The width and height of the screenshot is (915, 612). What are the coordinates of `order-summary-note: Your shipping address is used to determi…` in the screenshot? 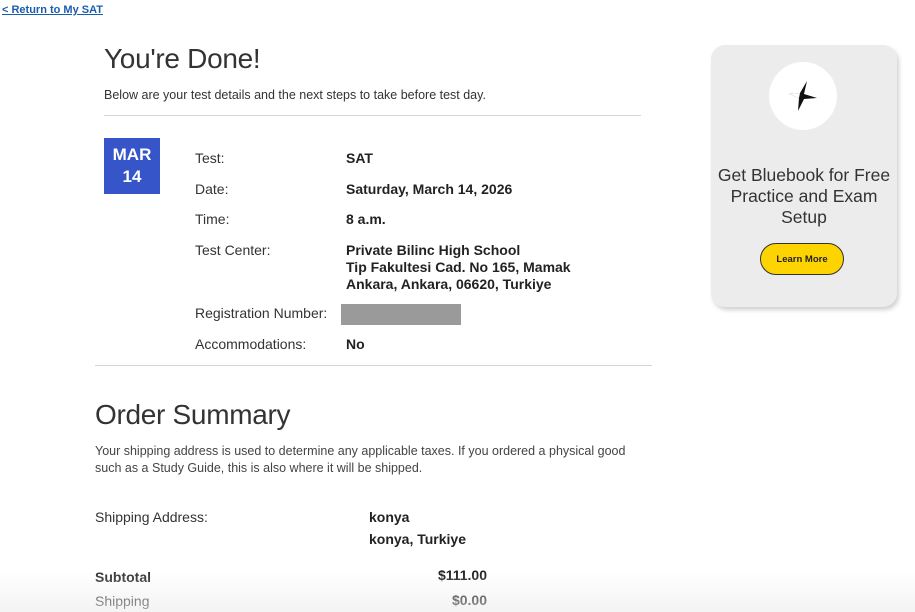 It's located at (360, 459).